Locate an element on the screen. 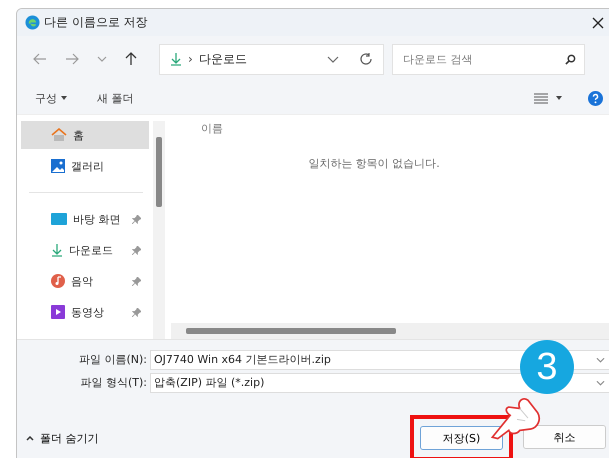 This screenshot has height=458, width=609. new-folder-button: 새 폴더 is located at coordinates (115, 98).